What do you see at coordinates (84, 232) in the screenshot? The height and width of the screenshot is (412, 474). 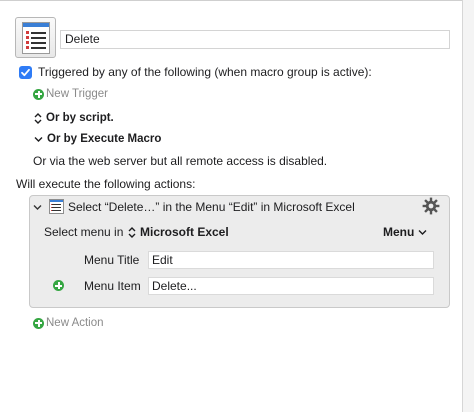 I see `select-menu-label: Select menu in` at bounding box center [84, 232].